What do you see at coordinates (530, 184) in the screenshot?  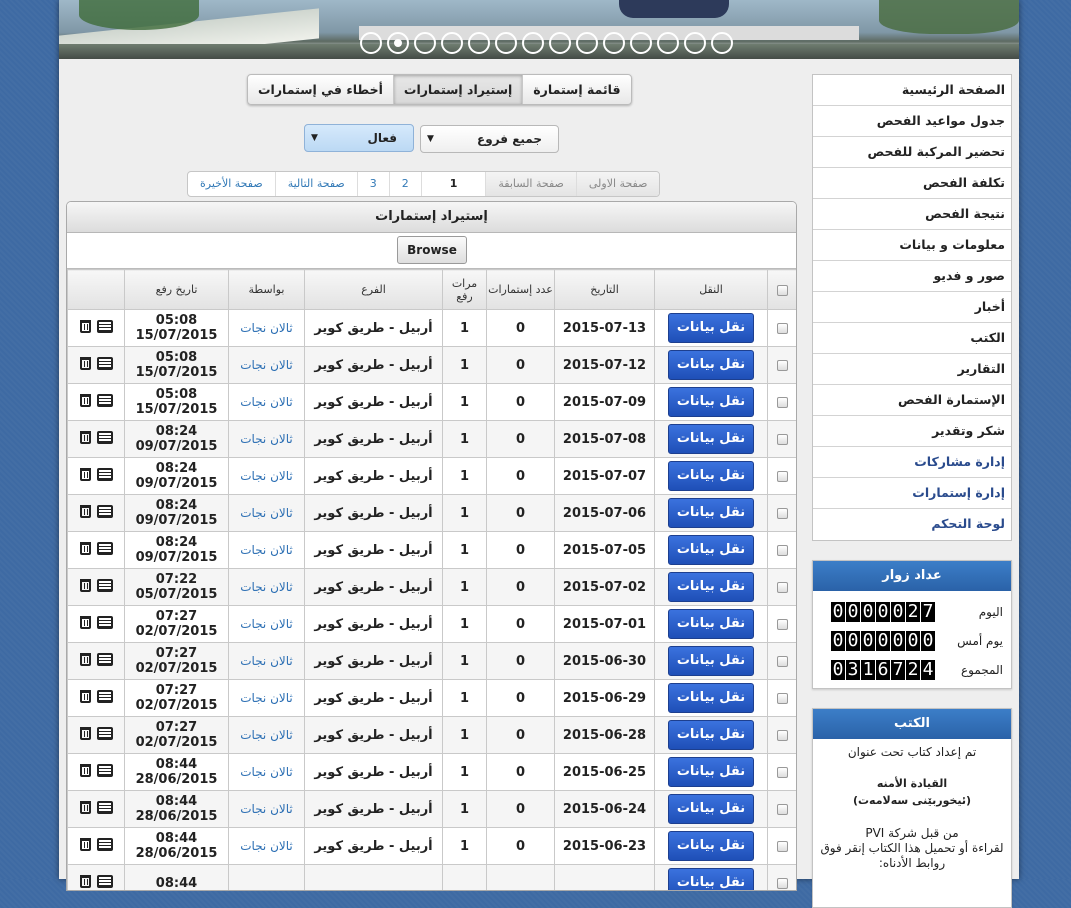 I see `pagination-prev: صفحة السابقة` at bounding box center [530, 184].